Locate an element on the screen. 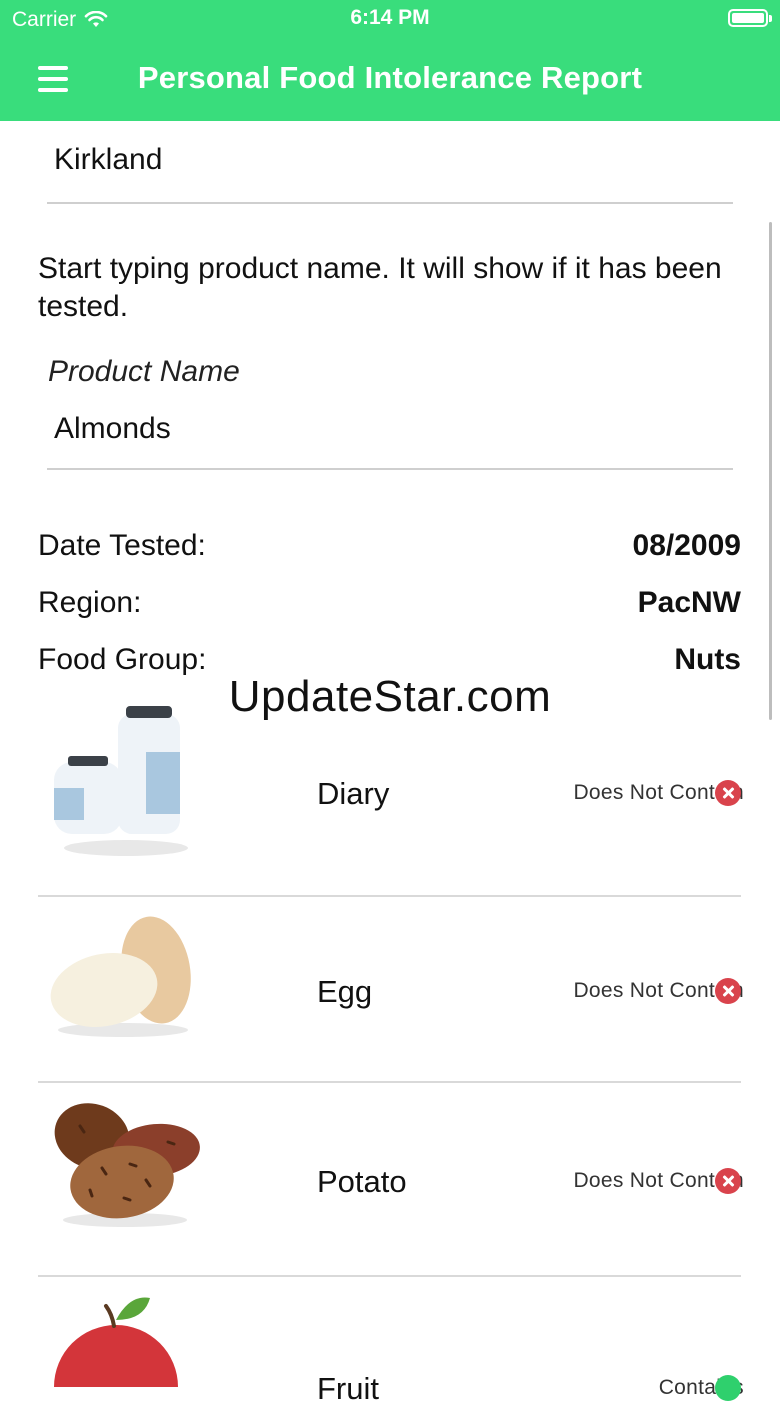  brand-field is located at coordinates (390, 162).